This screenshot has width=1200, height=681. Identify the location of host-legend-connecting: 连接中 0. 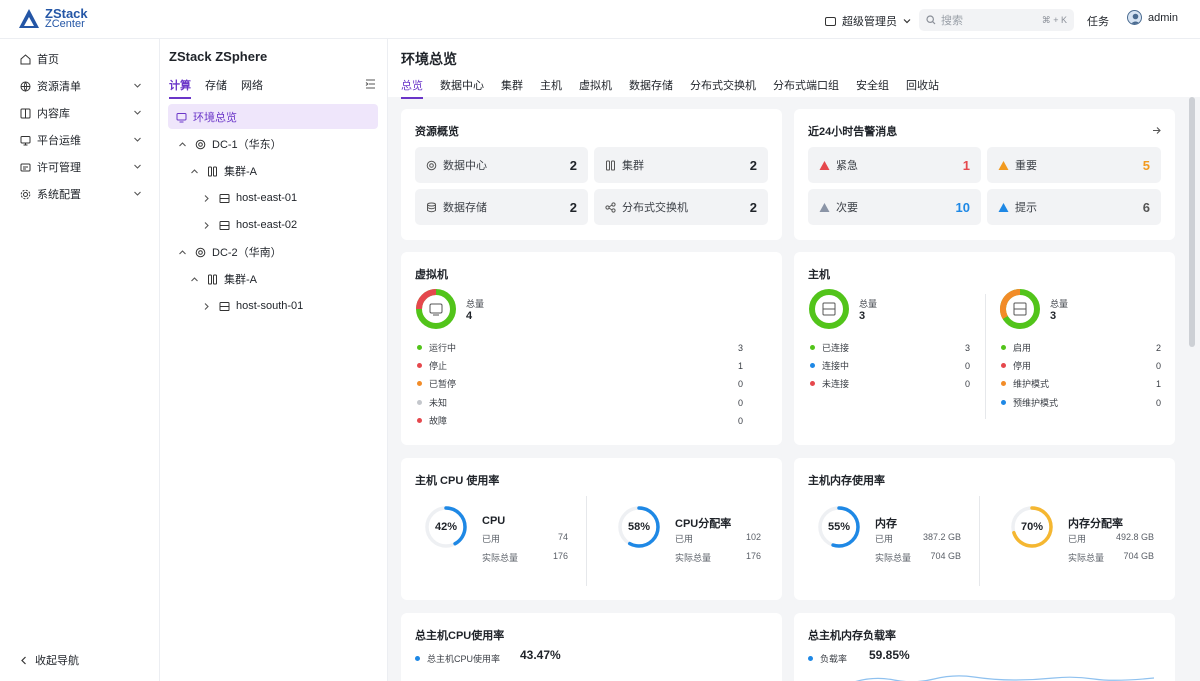
(890, 365).